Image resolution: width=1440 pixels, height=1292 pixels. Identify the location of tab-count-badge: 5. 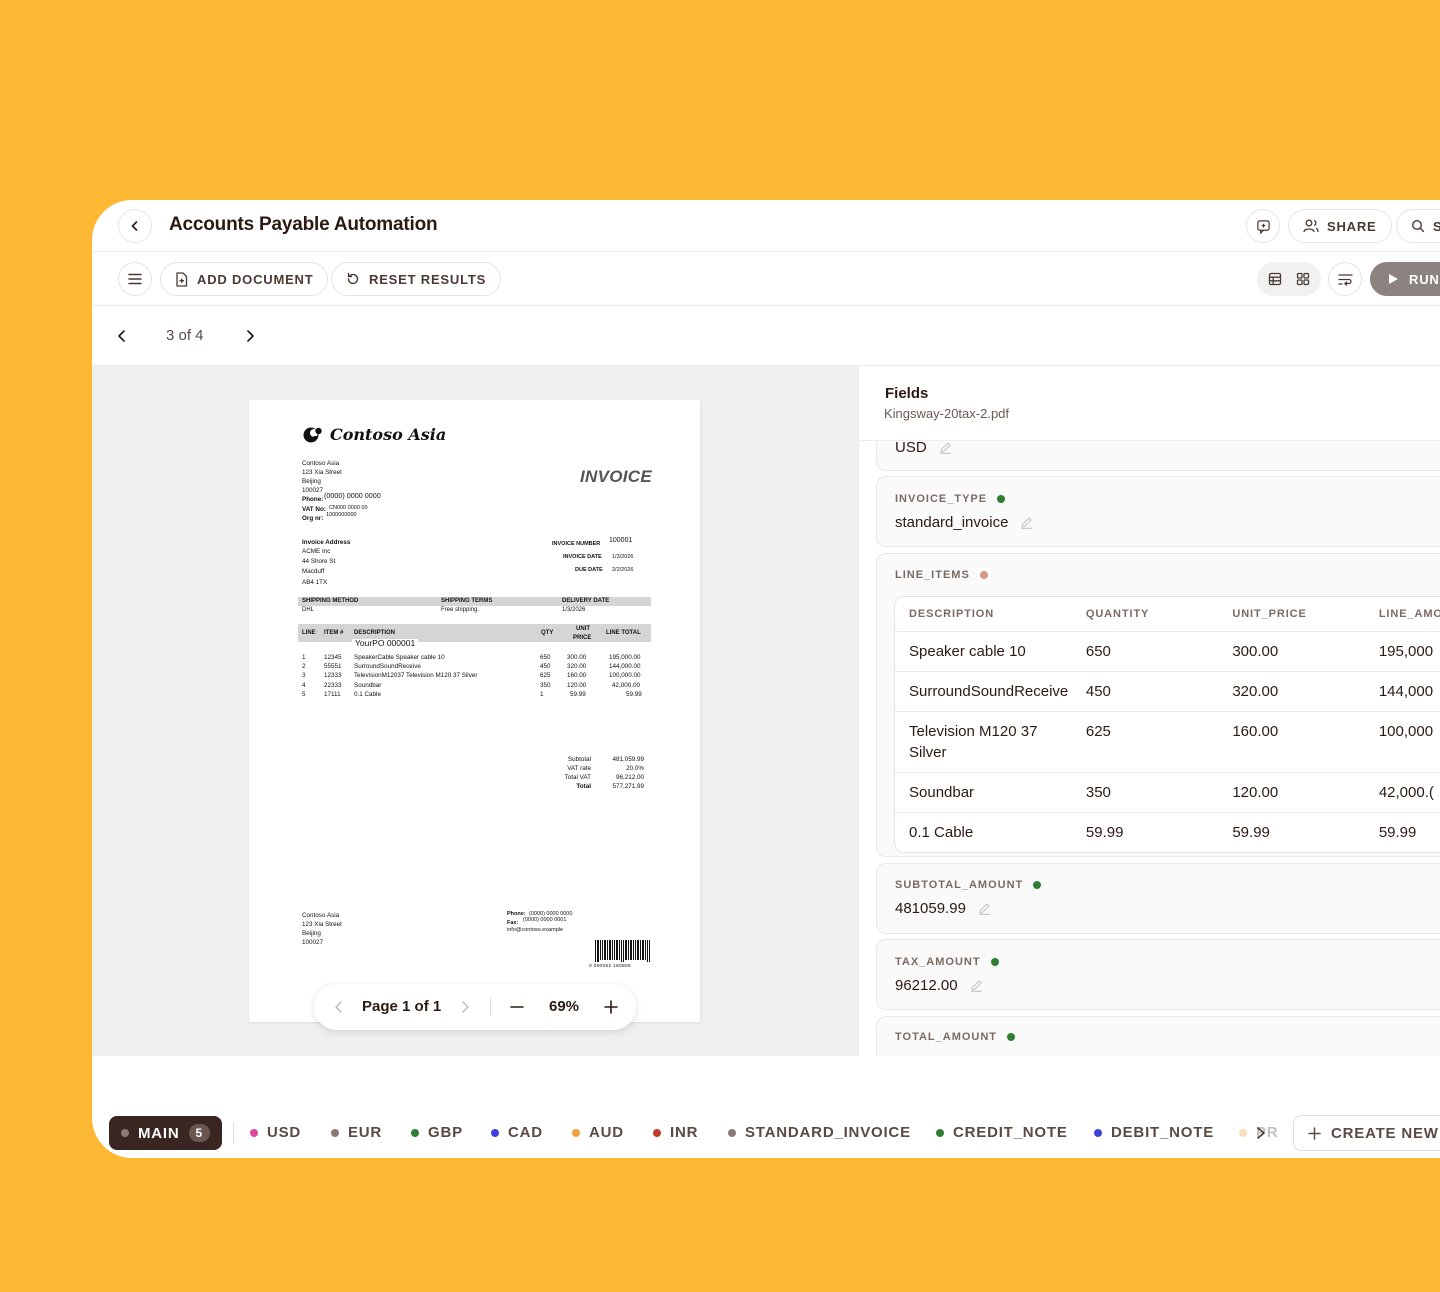
(199, 1133).